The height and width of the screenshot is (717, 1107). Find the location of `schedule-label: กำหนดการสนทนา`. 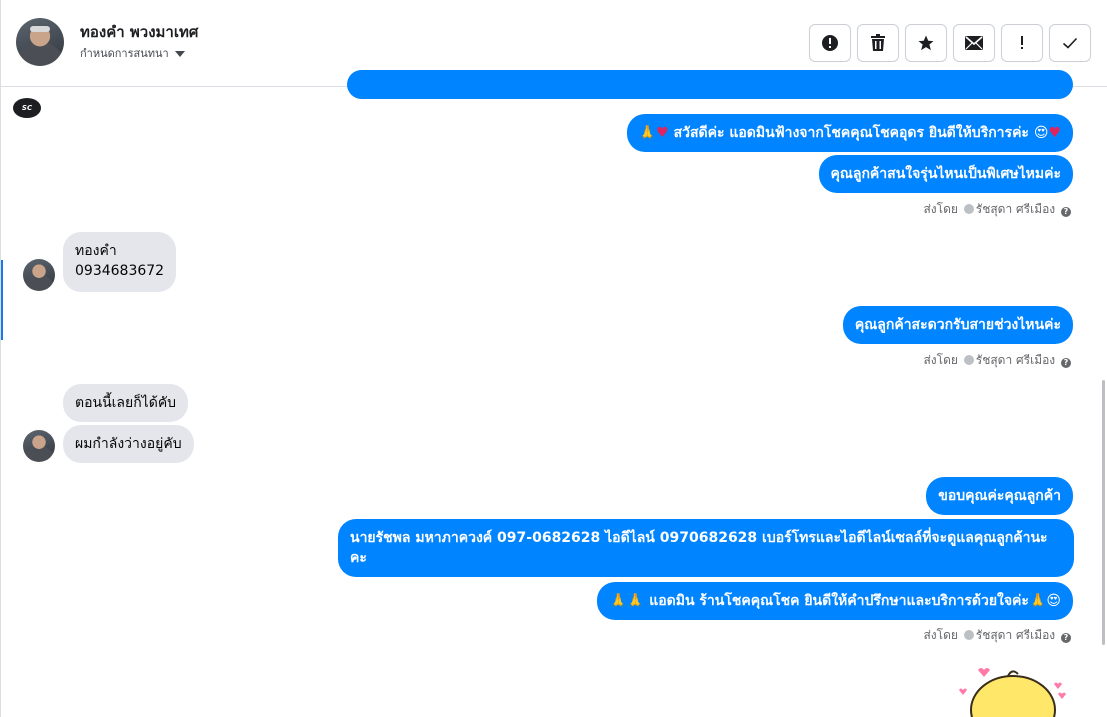

schedule-label: กำหนดการสนทนา is located at coordinates (124, 53).